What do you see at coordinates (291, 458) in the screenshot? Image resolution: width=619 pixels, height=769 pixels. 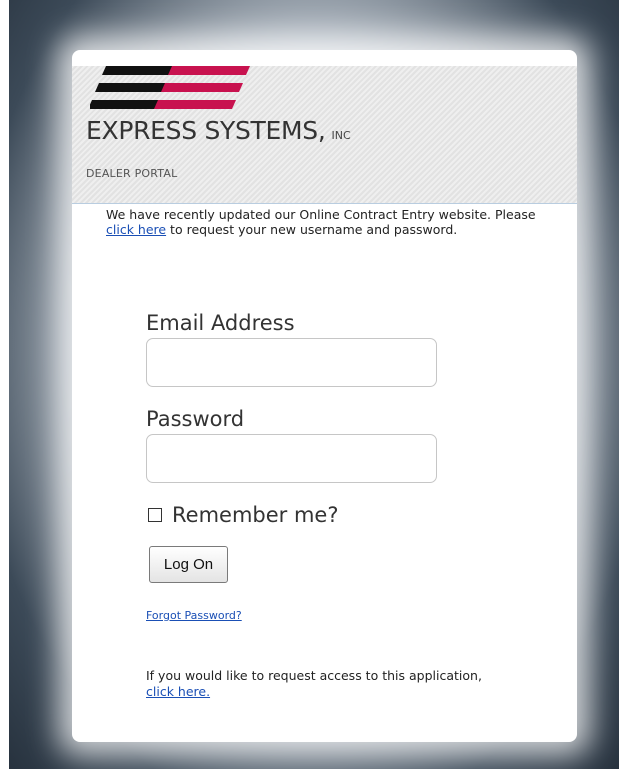 I see `password-field` at bounding box center [291, 458].